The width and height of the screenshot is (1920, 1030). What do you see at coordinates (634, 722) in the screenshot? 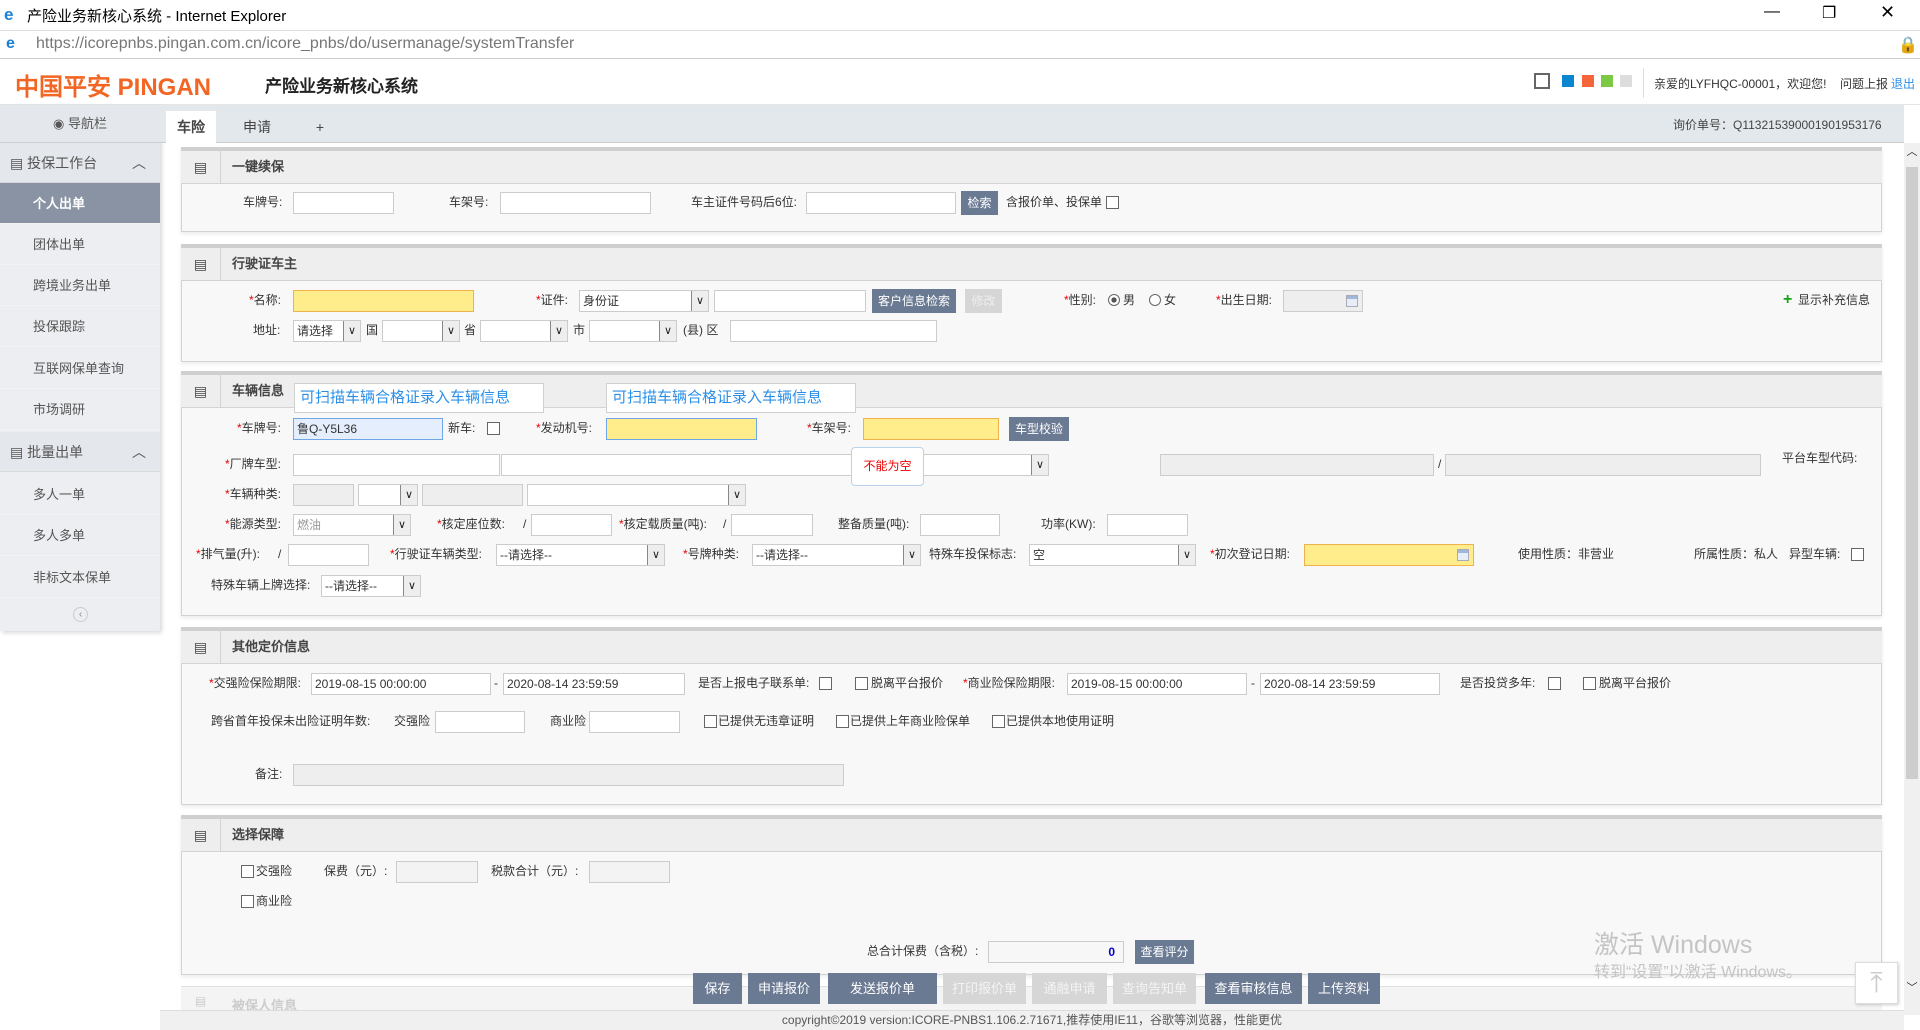
I see `bi-years-input` at bounding box center [634, 722].